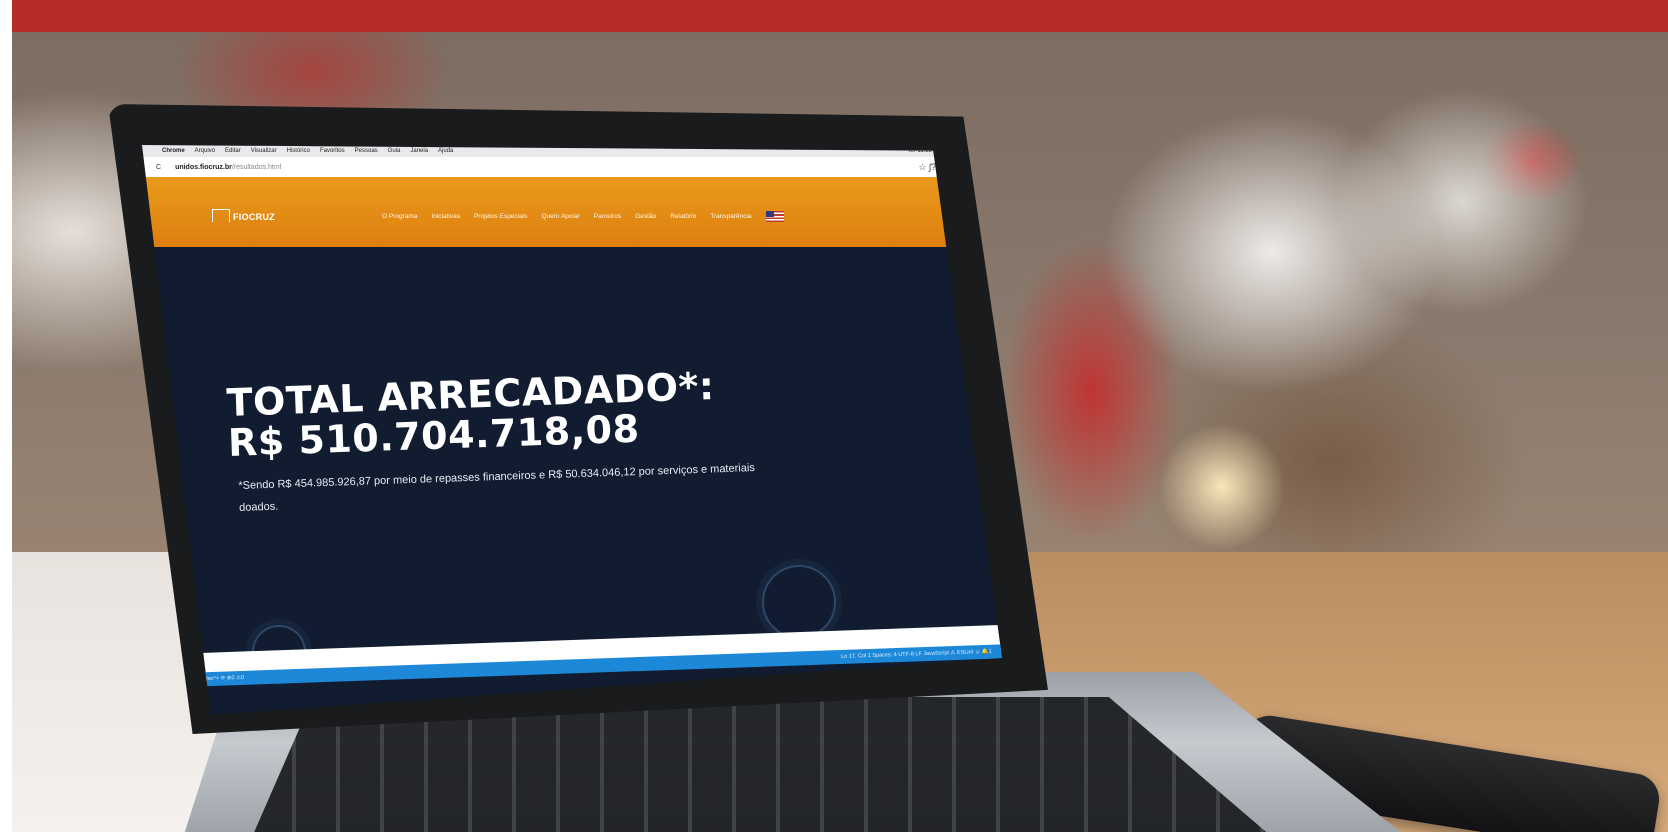  What do you see at coordinates (256, 167) in the screenshot?
I see `url-path: /resultados.html` at bounding box center [256, 167].